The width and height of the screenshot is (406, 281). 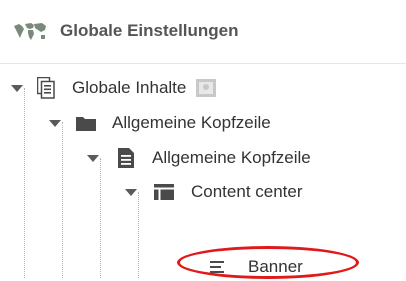 I want to click on table-layout-icon, so click(x=164, y=192).